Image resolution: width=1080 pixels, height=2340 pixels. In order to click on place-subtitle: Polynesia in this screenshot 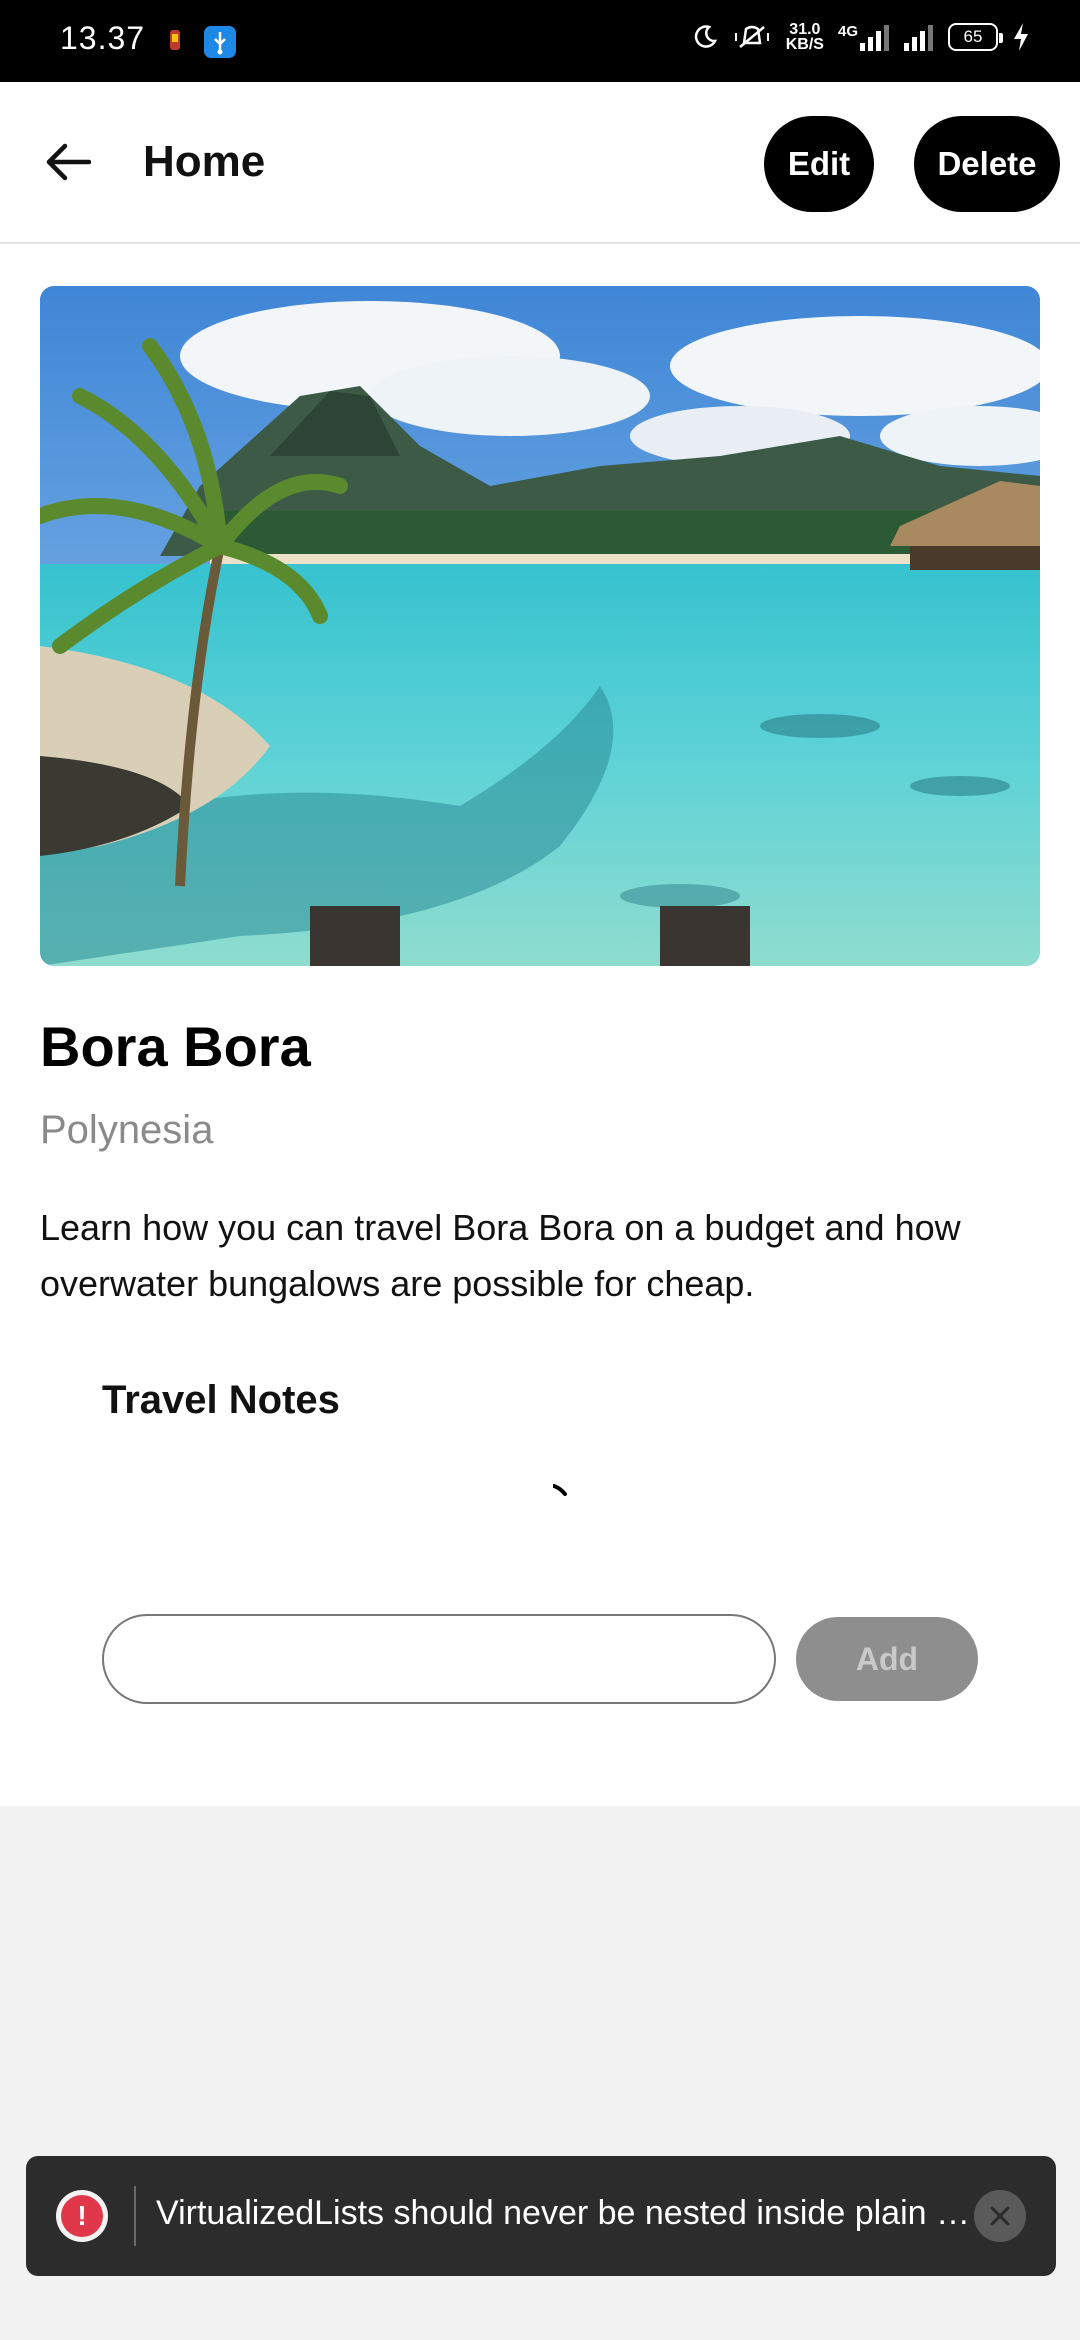, I will do `click(127, 1130)`.